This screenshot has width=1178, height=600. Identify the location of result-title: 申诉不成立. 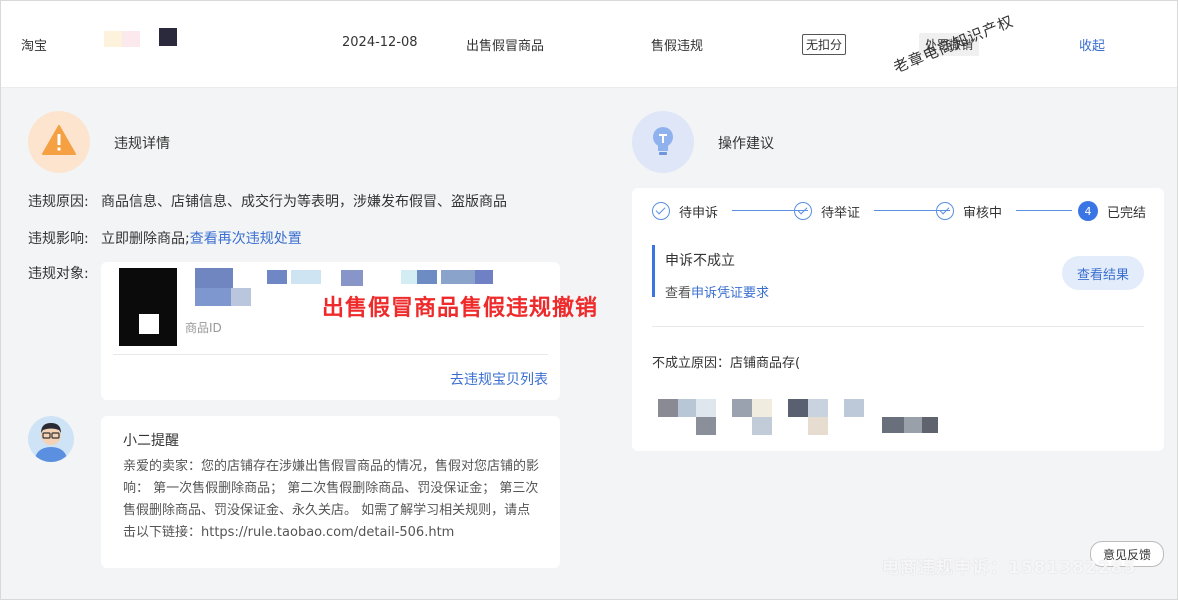
(700, 261).